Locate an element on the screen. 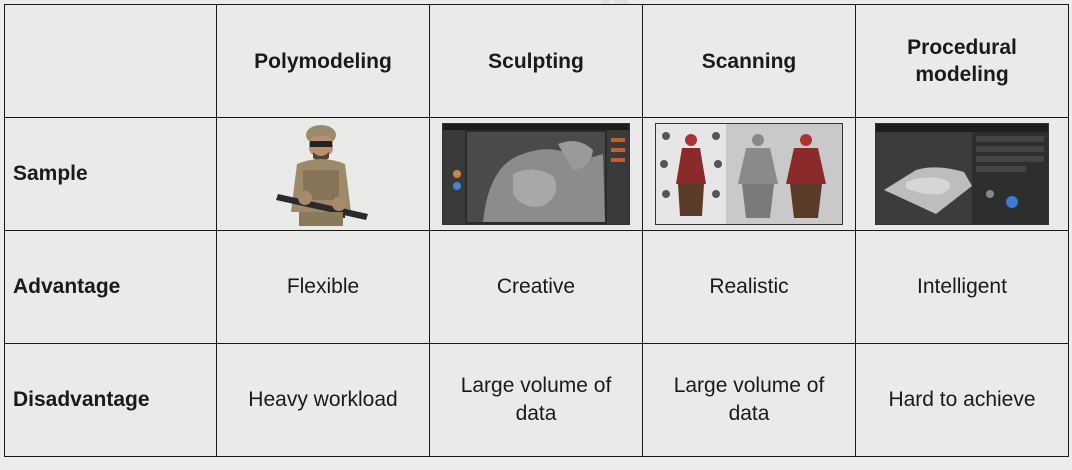 The height and width of the screenshot is (470, 1072). column-header: Polymodeling is located at coordinates (323, 61).